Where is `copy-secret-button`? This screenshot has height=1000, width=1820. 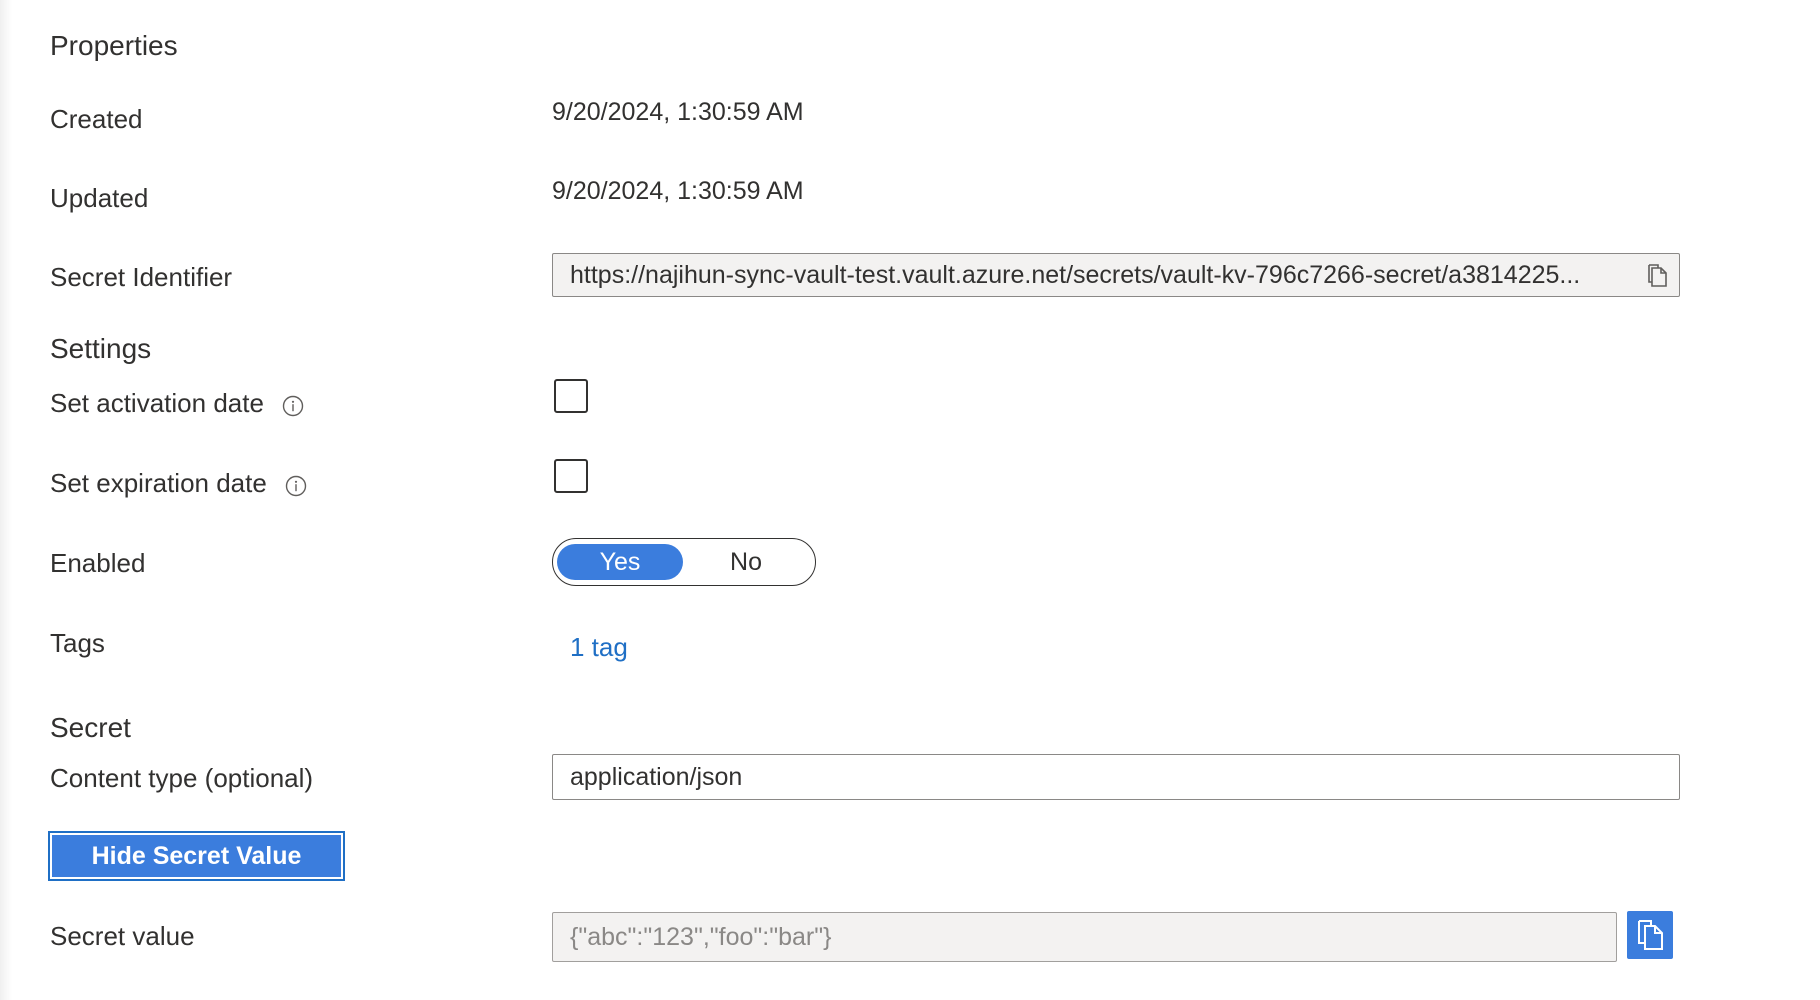 copy-secret-button is located at coordinates (1650, 935).